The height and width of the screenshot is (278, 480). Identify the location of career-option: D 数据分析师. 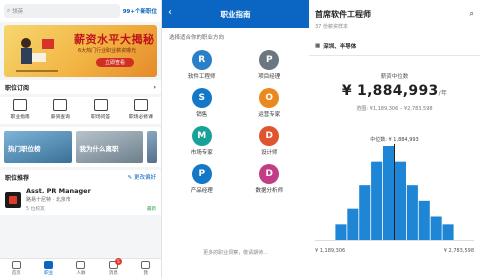
(270, 179).